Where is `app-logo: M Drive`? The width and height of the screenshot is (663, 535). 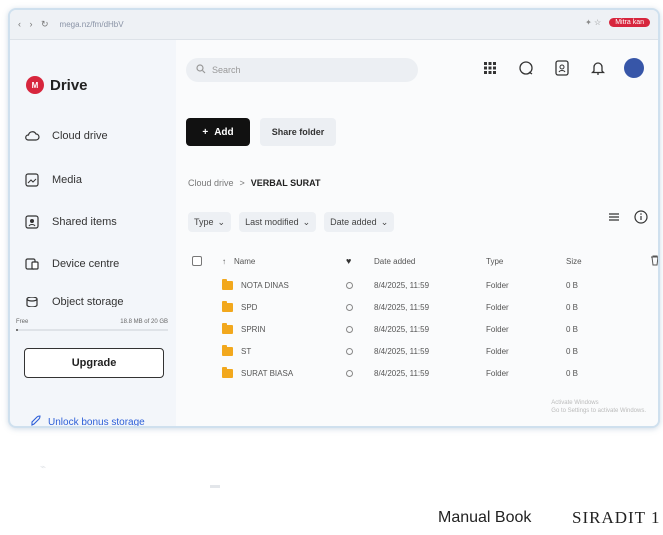 app-logo: M Drive is located at coordinates (57, 85).